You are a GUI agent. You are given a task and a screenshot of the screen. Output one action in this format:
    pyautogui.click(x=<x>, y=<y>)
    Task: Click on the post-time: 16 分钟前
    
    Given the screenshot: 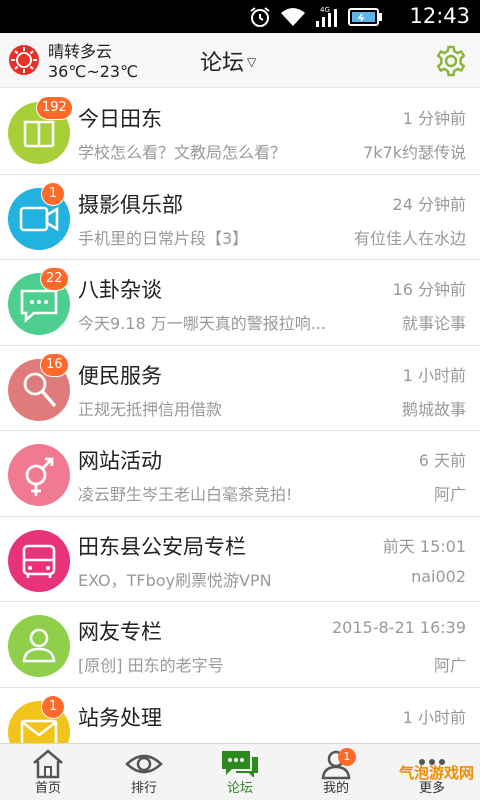 What is the action you would take?
    pyautogui.click(x=429, y=289)
    